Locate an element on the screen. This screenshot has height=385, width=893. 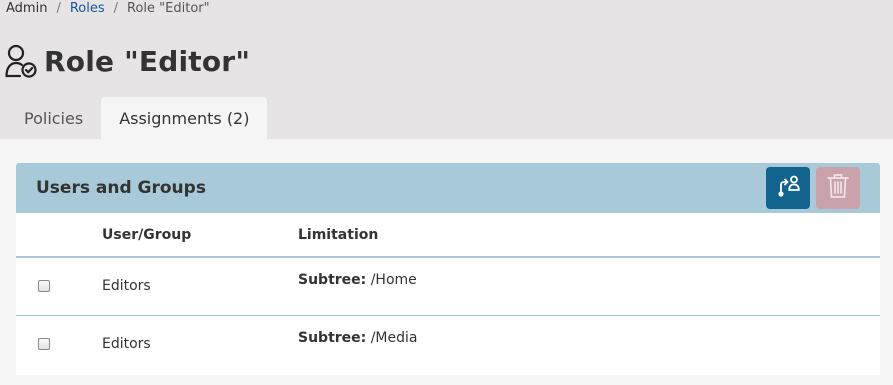
assign-button is located at coordinates (788, 188).